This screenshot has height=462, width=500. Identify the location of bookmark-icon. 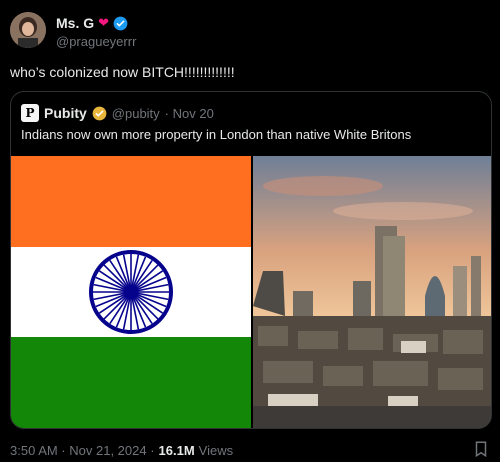
(481, 449).